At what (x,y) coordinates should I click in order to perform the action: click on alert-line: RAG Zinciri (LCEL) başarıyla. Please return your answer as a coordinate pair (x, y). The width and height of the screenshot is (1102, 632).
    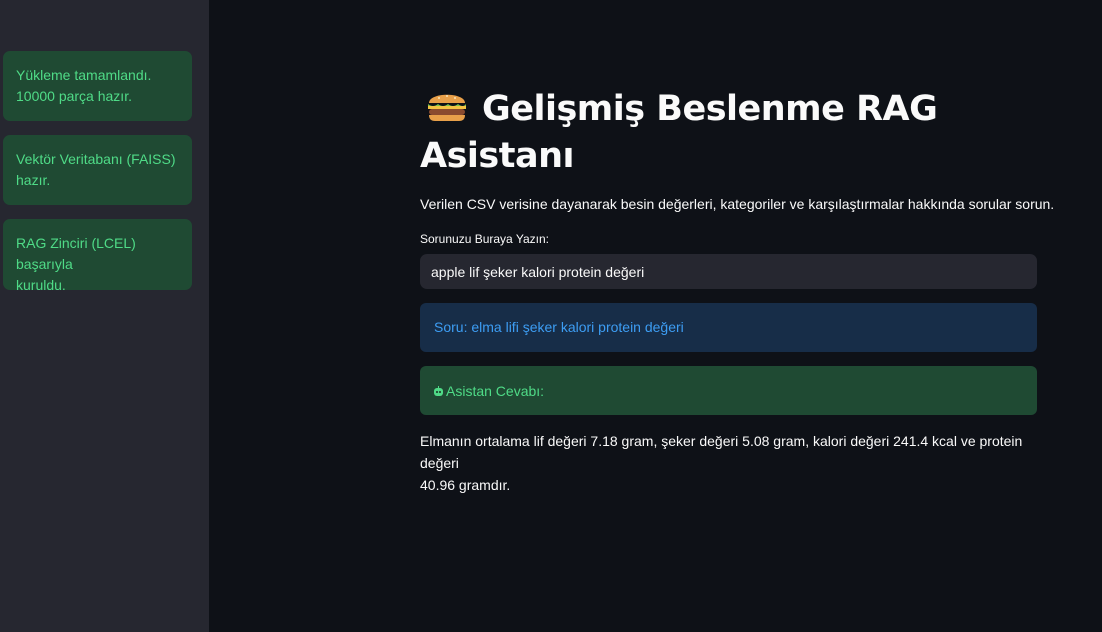
    Looking at the image, I should click on (76, 253).